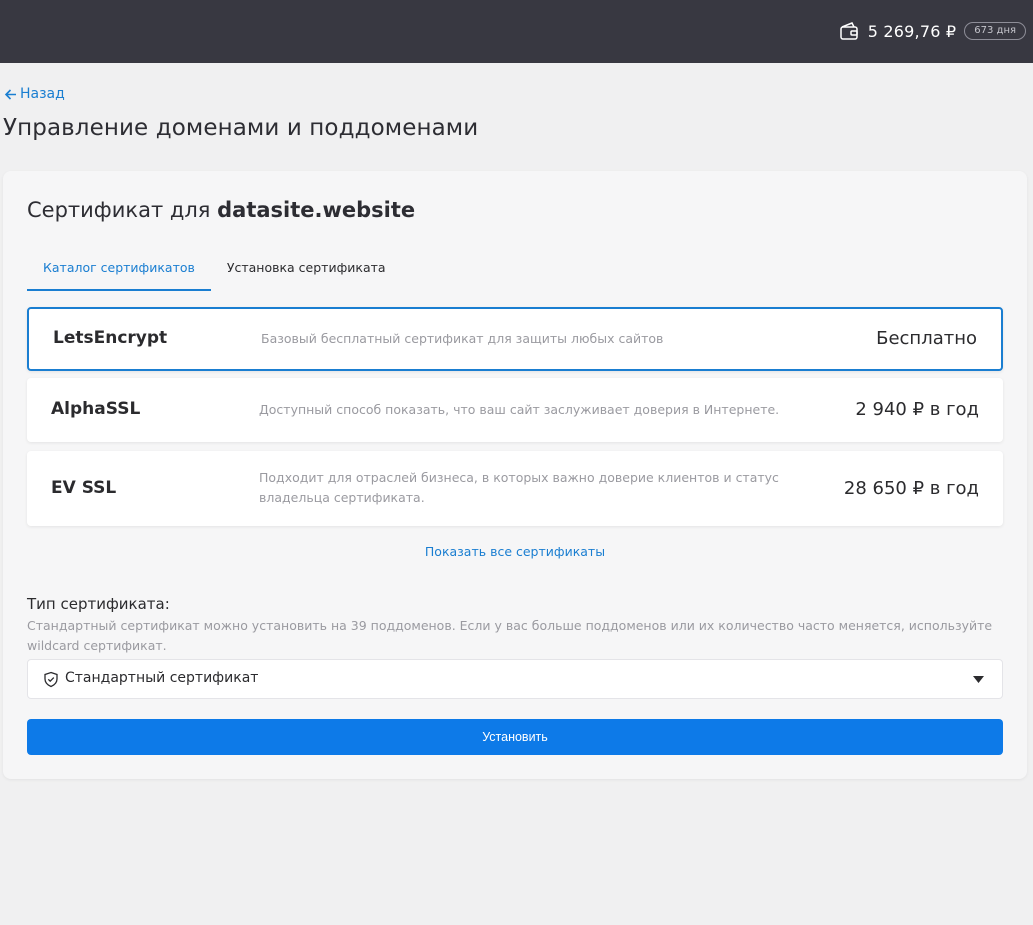  What do you see at coordinates (917, 409) in the screenshot?
I see `certificate-price: 2 940 ₽ в год` at bounding box center [917, 409].